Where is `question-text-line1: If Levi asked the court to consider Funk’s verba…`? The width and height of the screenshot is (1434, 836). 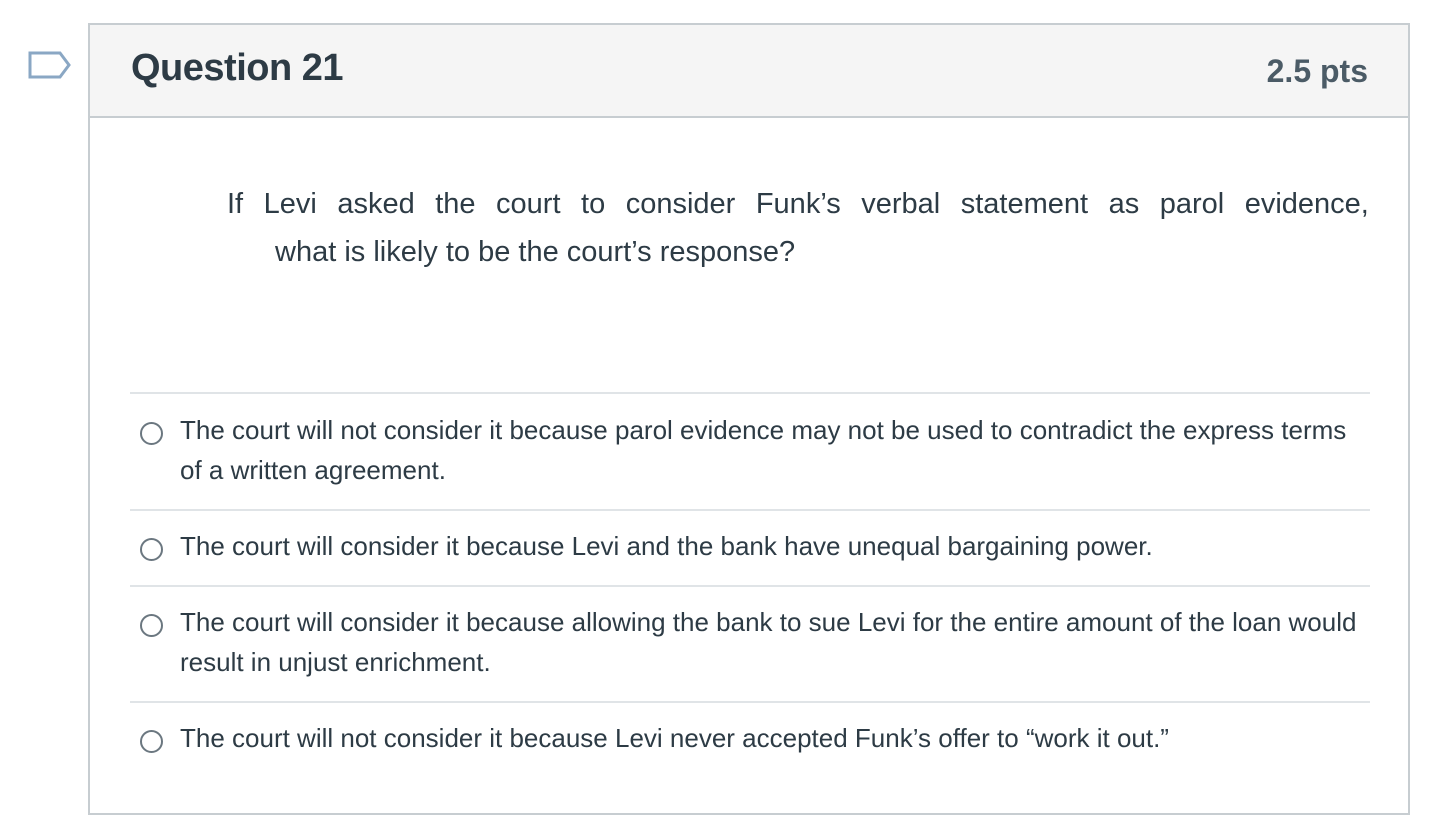
question-text-line1: If Levi asked the court to consider Funk’s verba… is located at coordinates (798, 204).